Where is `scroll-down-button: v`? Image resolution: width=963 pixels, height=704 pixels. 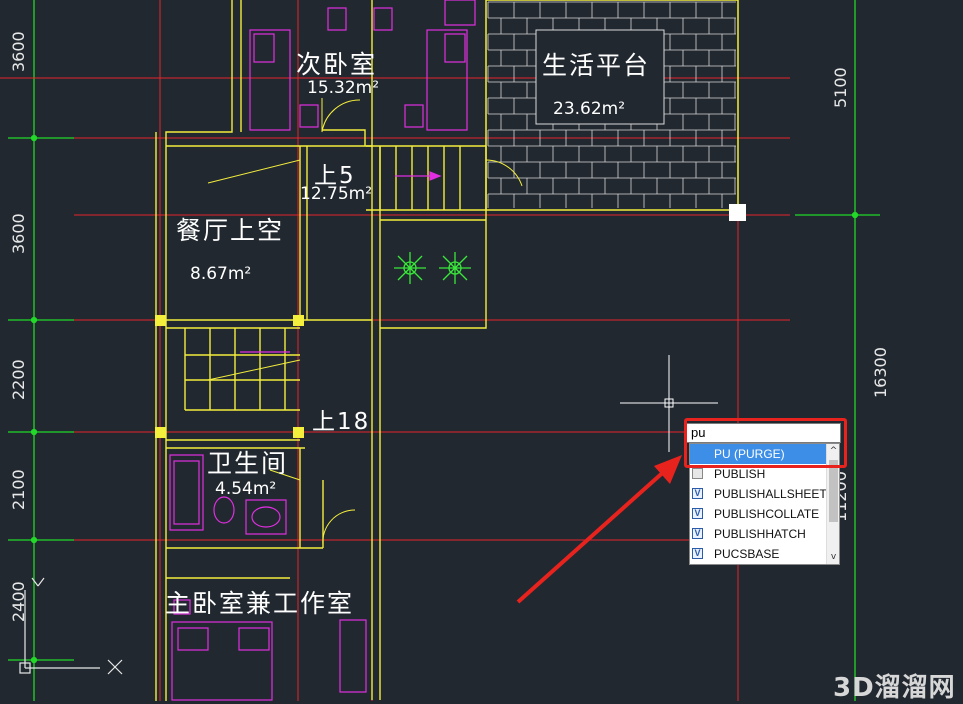 scroll-down-button: v is located at coordinates (833, 557).